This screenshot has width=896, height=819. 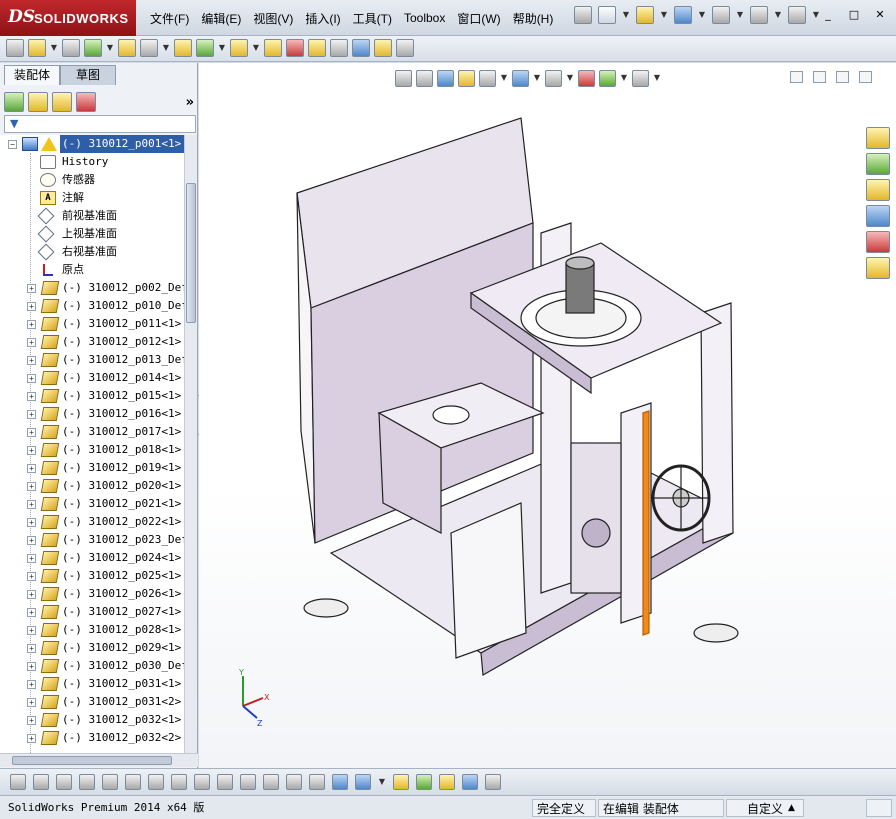 I want to click on feature-manager-tree-icon, so click(x=14, y=102).